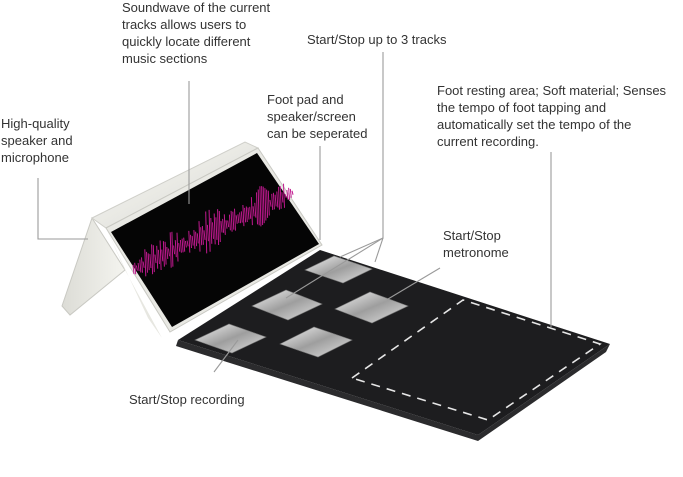  I want to click on annotation-tracks: Start/Stop up to 3 tracks, so click(377, 39).